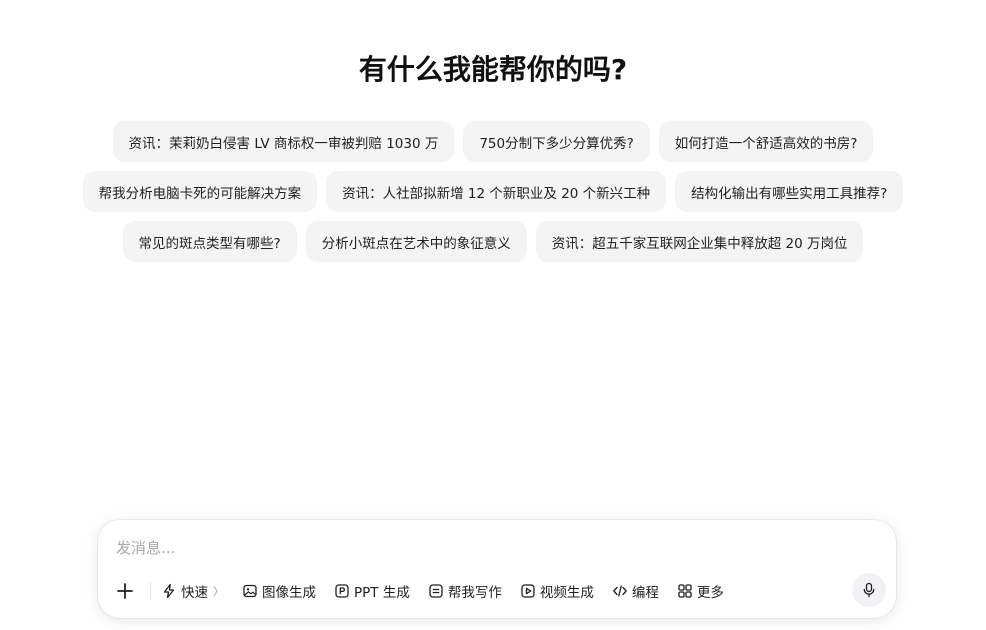 The image size is (986, 630). I want to click on suggestion-chip: 常见的斑点类型有哪些?, so click(209, 241).